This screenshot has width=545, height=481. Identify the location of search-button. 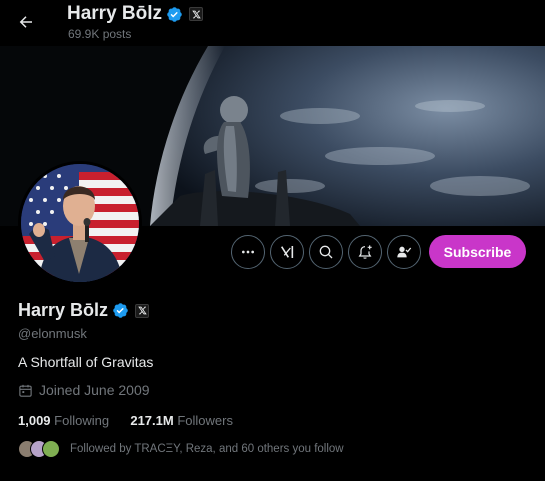
(326, 252).